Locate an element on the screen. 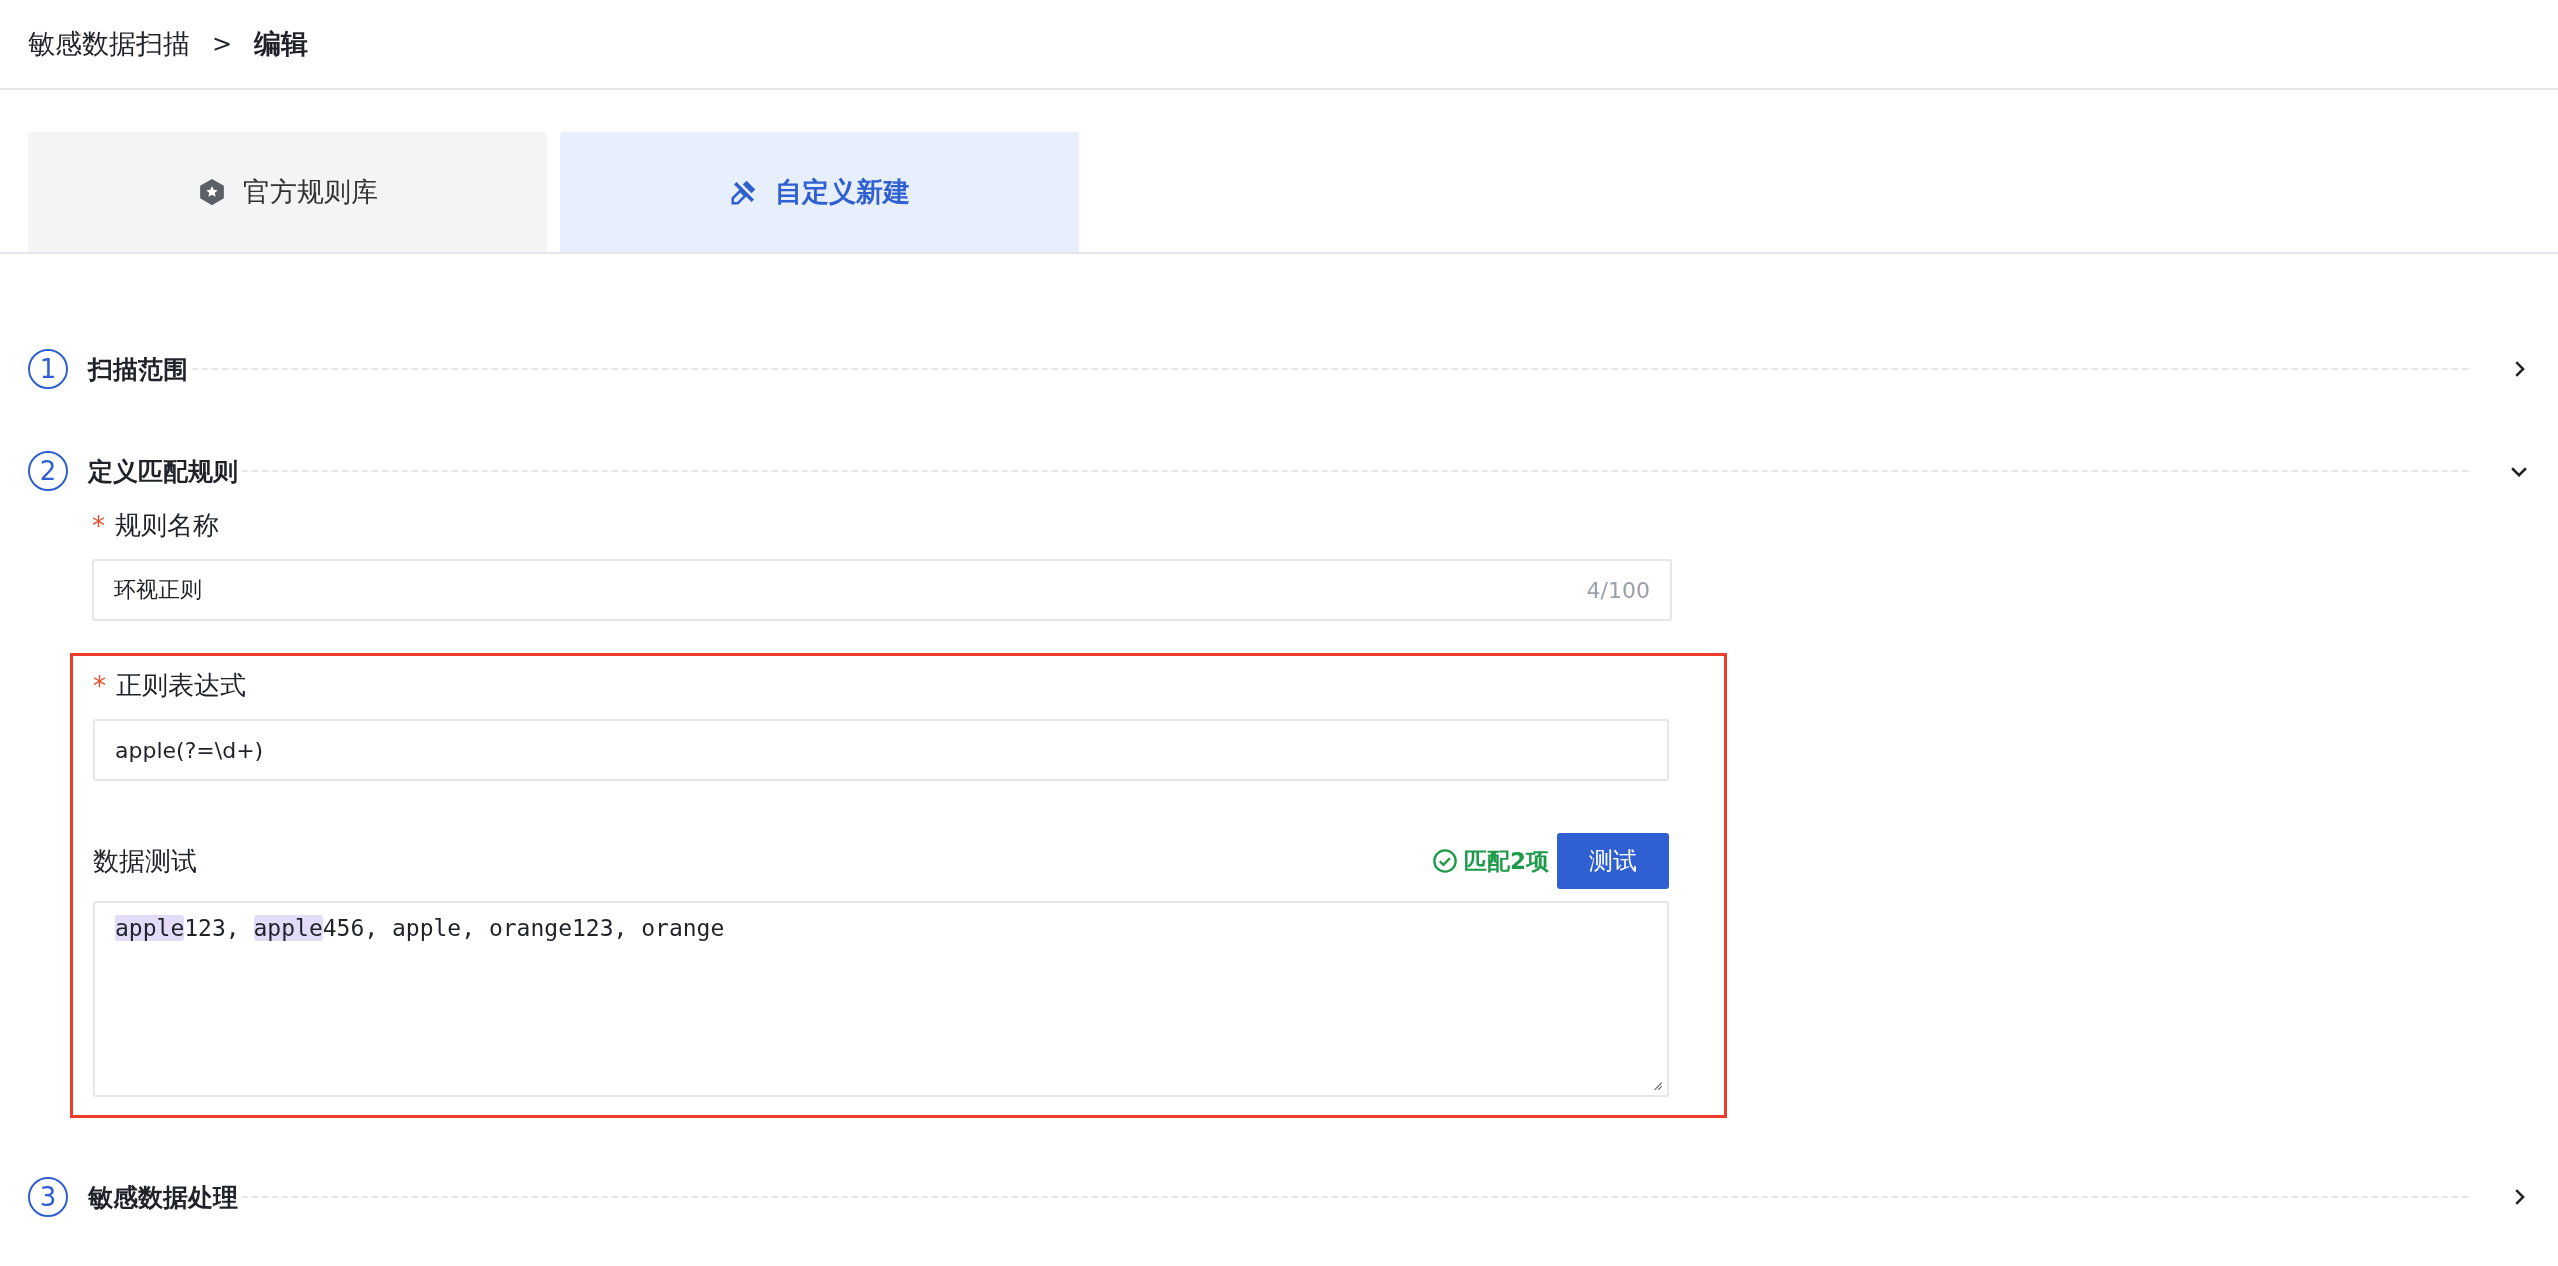 This screenshot has width=2558, height=1266. step-title: 敏感数据处理 is located at coordinates (163, 1197).